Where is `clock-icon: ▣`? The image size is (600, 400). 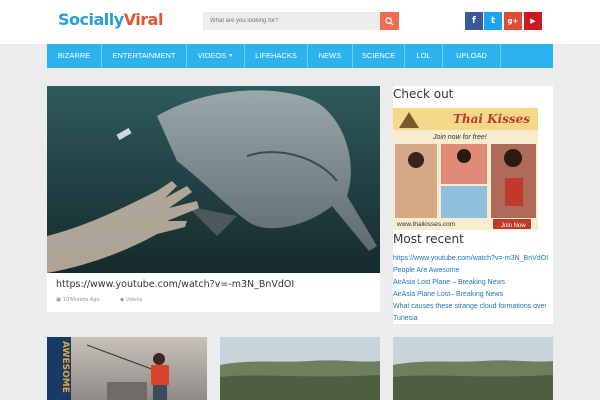
clock-icon: ▣ is located at coordinates (59, 300).